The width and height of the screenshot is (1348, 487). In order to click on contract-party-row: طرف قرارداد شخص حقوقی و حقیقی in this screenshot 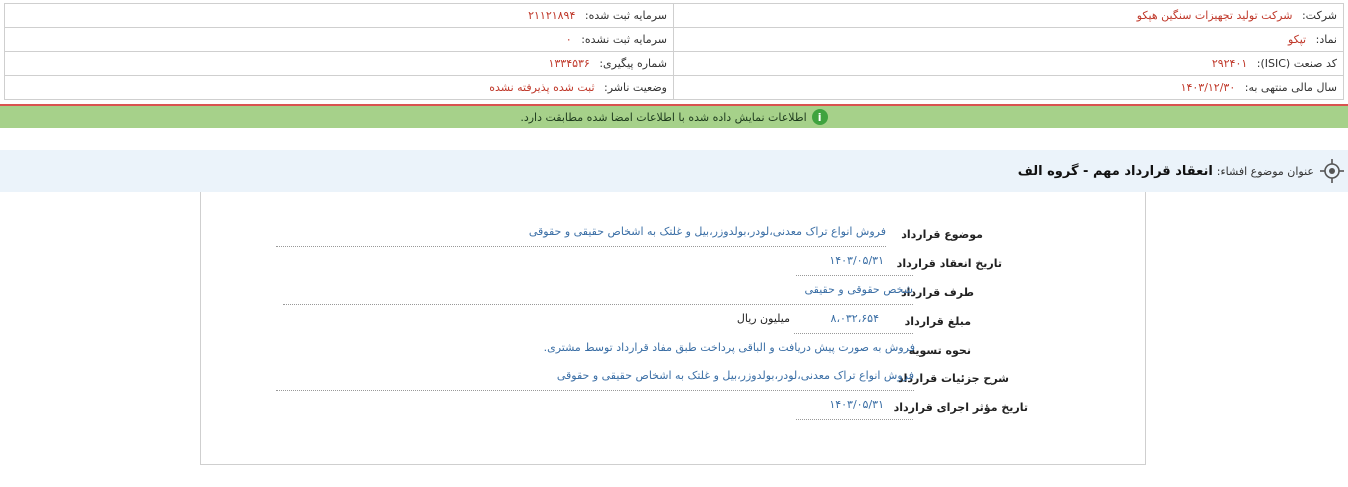, I will do `click(628, 291)`.